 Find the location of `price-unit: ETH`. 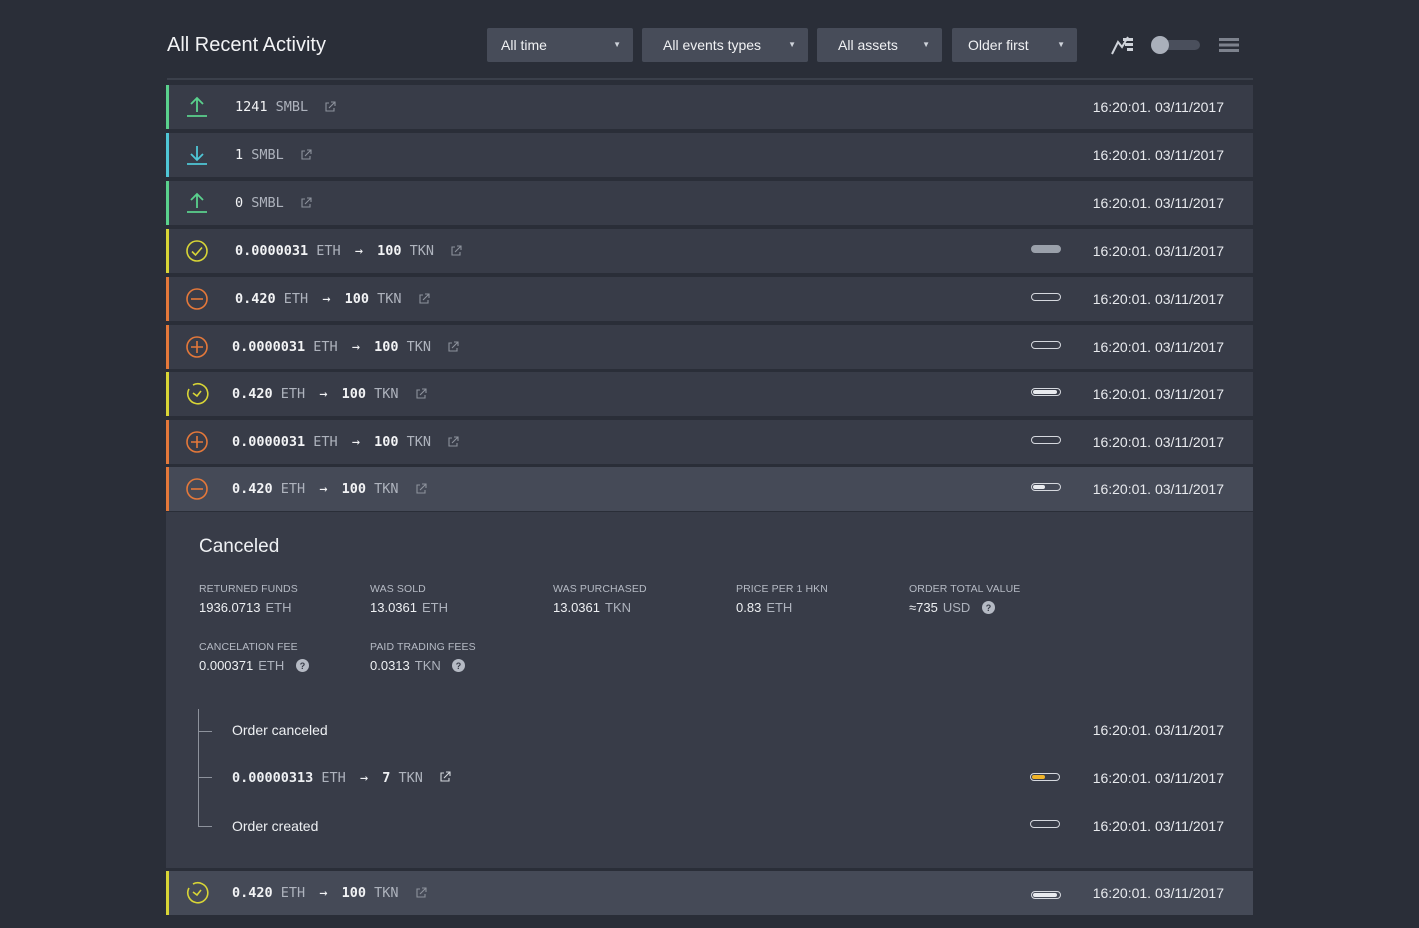

price-unit: ETH is located at coordinates (779, 607).